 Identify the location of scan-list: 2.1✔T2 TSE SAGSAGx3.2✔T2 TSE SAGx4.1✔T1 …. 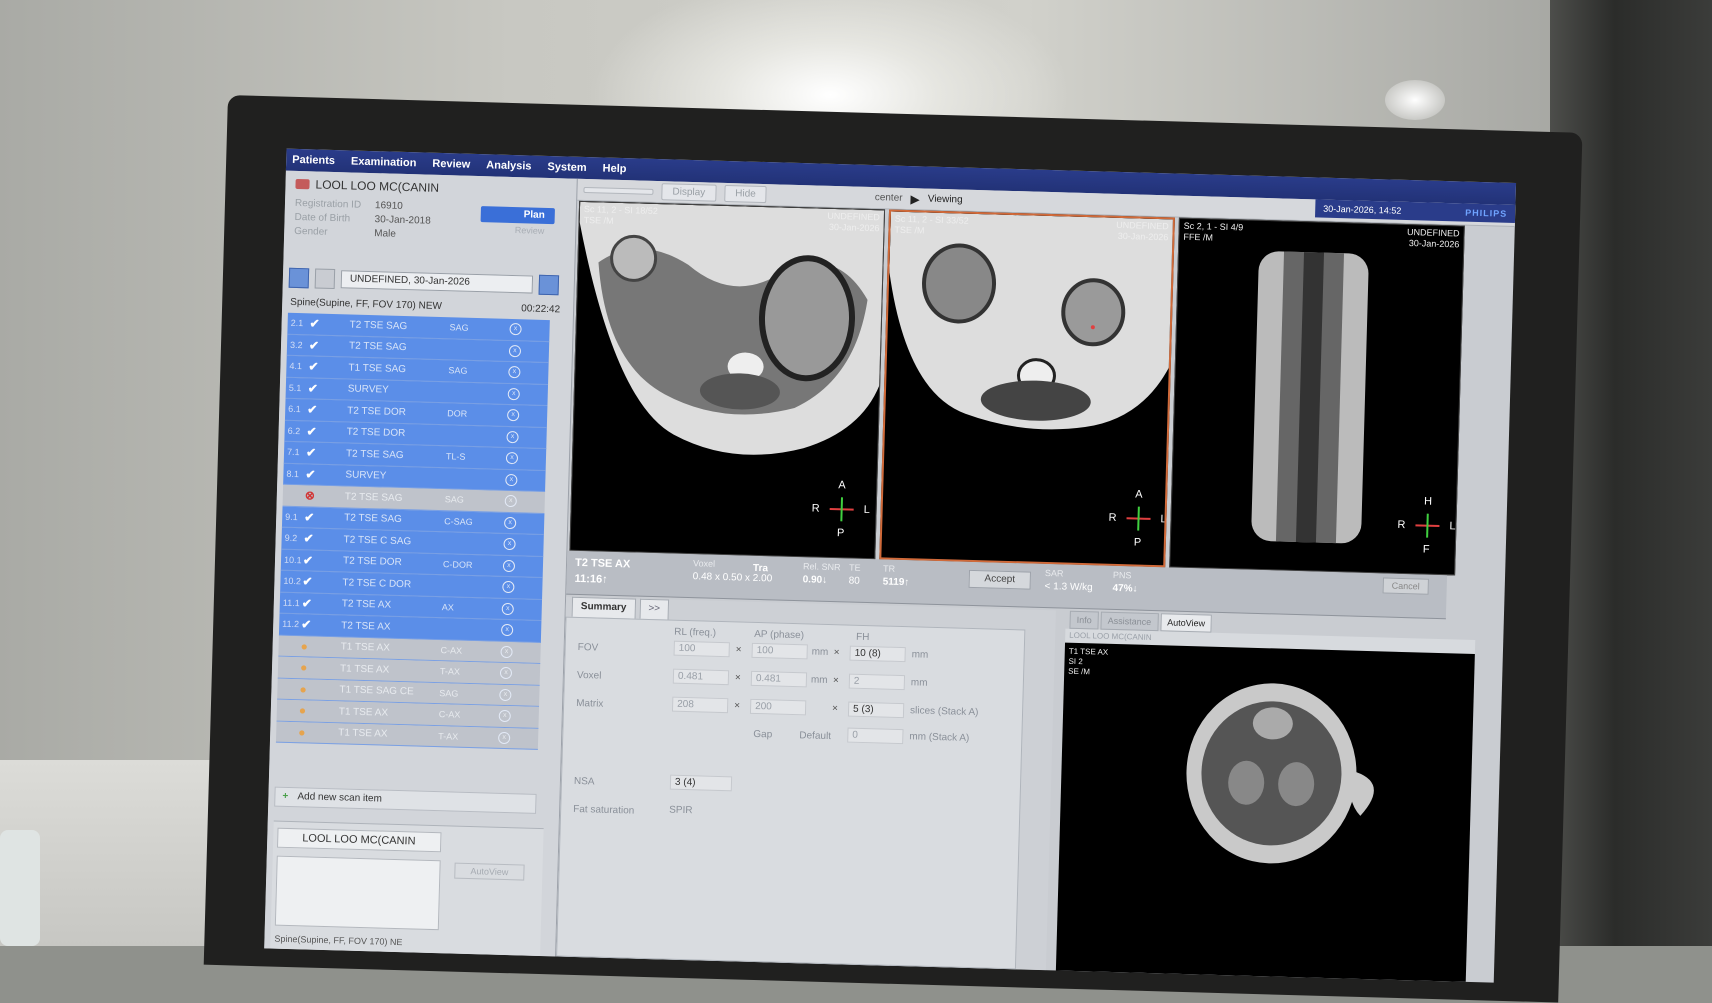
(413, 531).